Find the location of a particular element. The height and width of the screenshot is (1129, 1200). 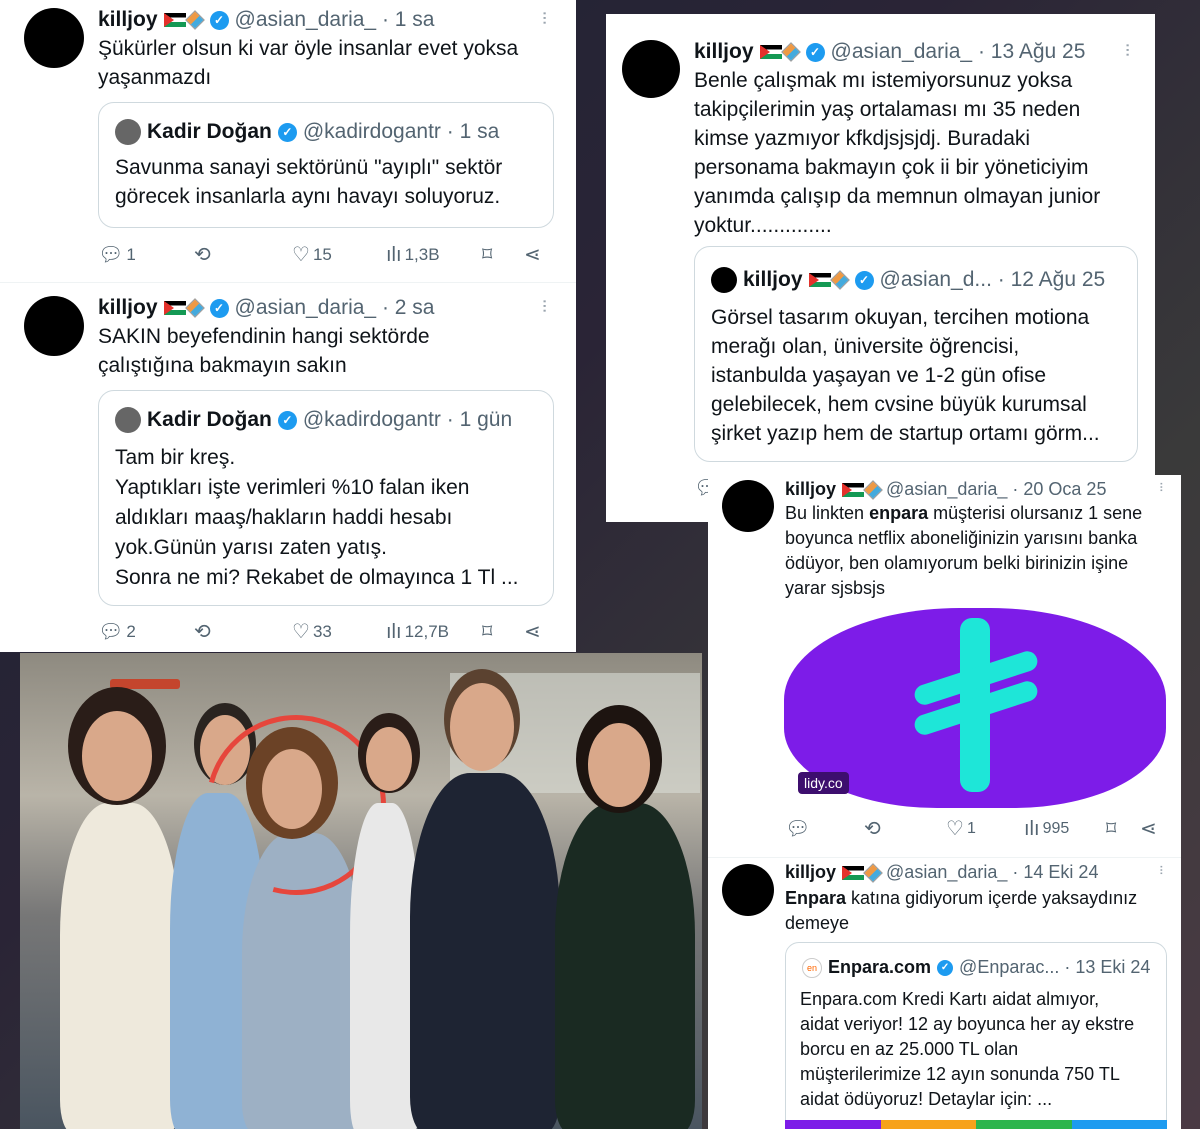

tweet-time: · 1 gün is located at coordinates (479, 419).